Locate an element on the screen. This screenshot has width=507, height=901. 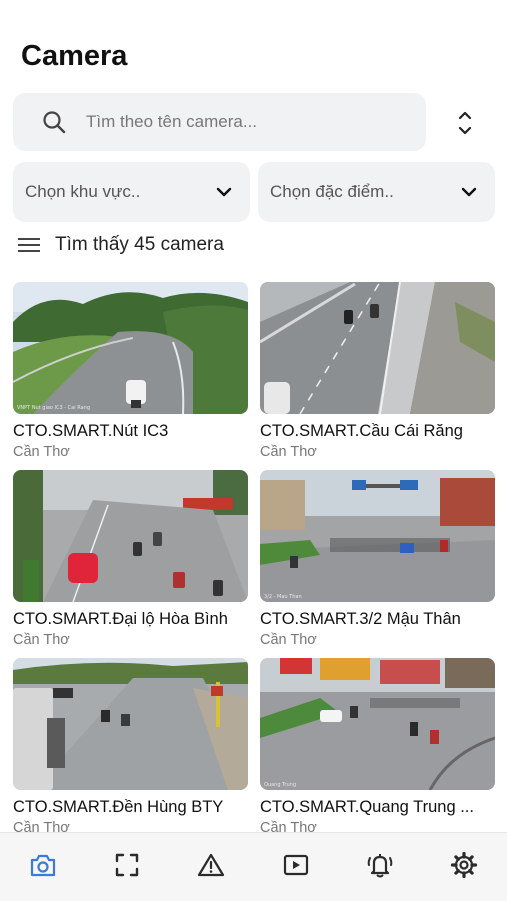
camera-icon is located at coordinates (43, 865).